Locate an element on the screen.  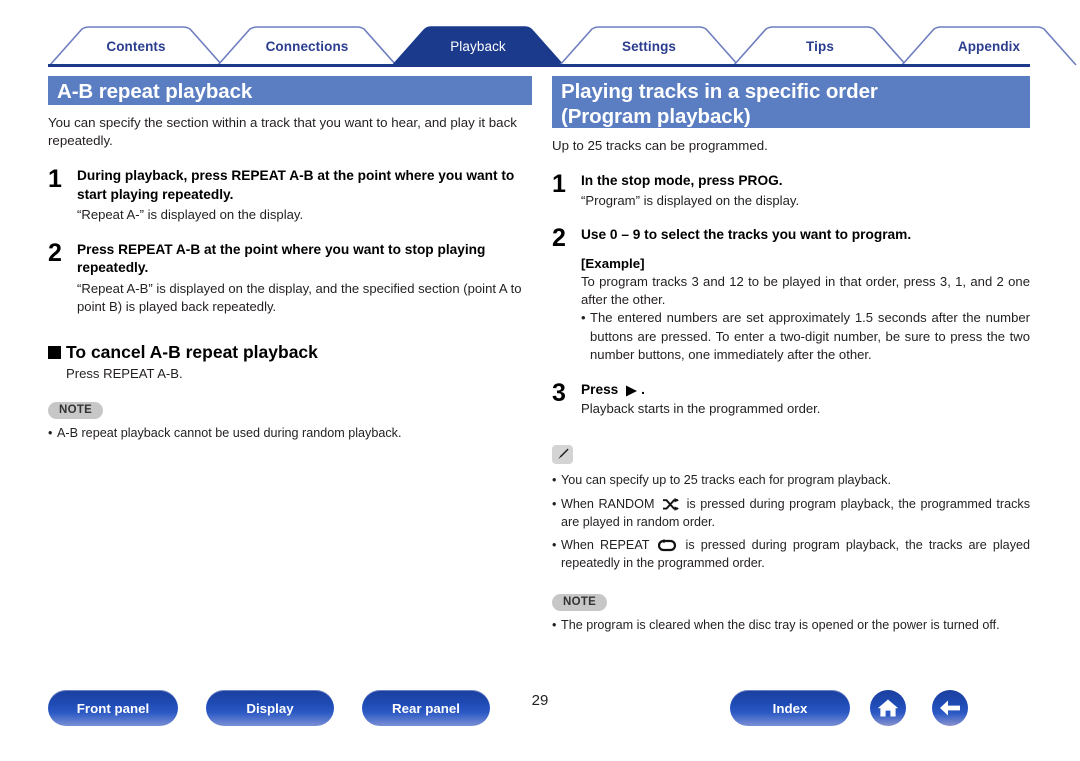
tab-tips: Tips is located at coordinates (820, 46).